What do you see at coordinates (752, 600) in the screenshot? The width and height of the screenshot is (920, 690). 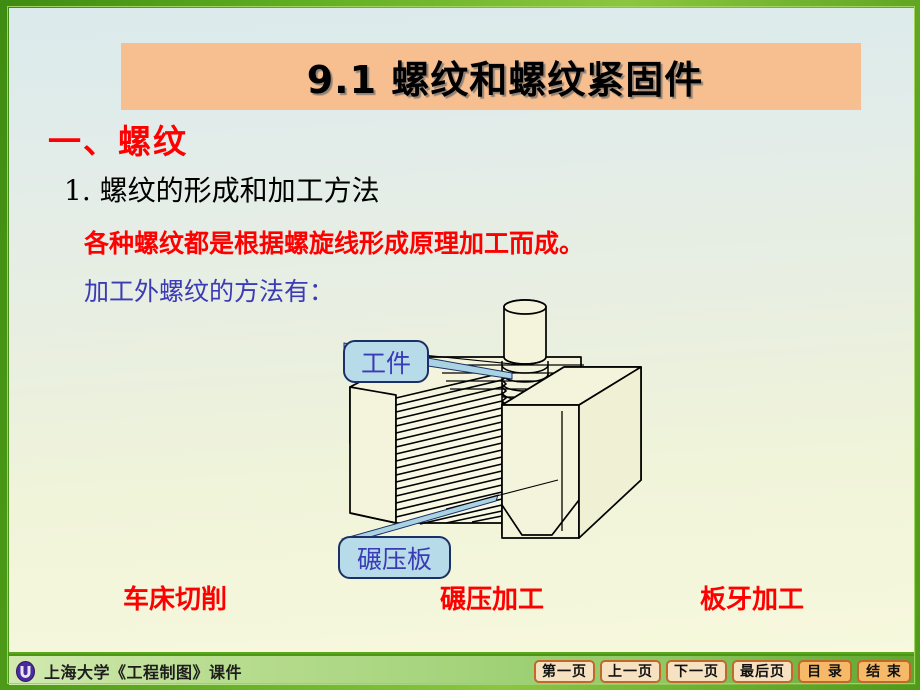 I see `caption-die-threading: 板牙加工` at bounding box center [752, 600].